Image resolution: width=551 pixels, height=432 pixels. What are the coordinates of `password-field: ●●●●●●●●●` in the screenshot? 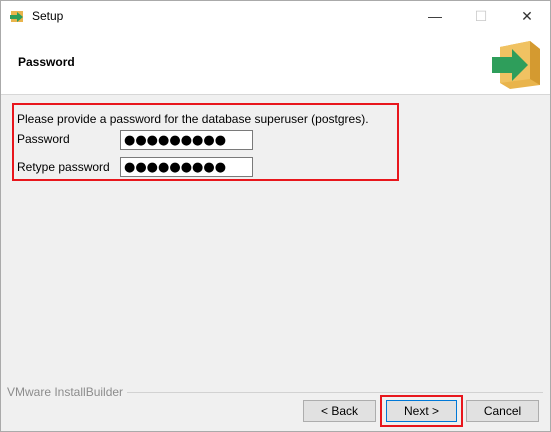 It's located at (186, 140).